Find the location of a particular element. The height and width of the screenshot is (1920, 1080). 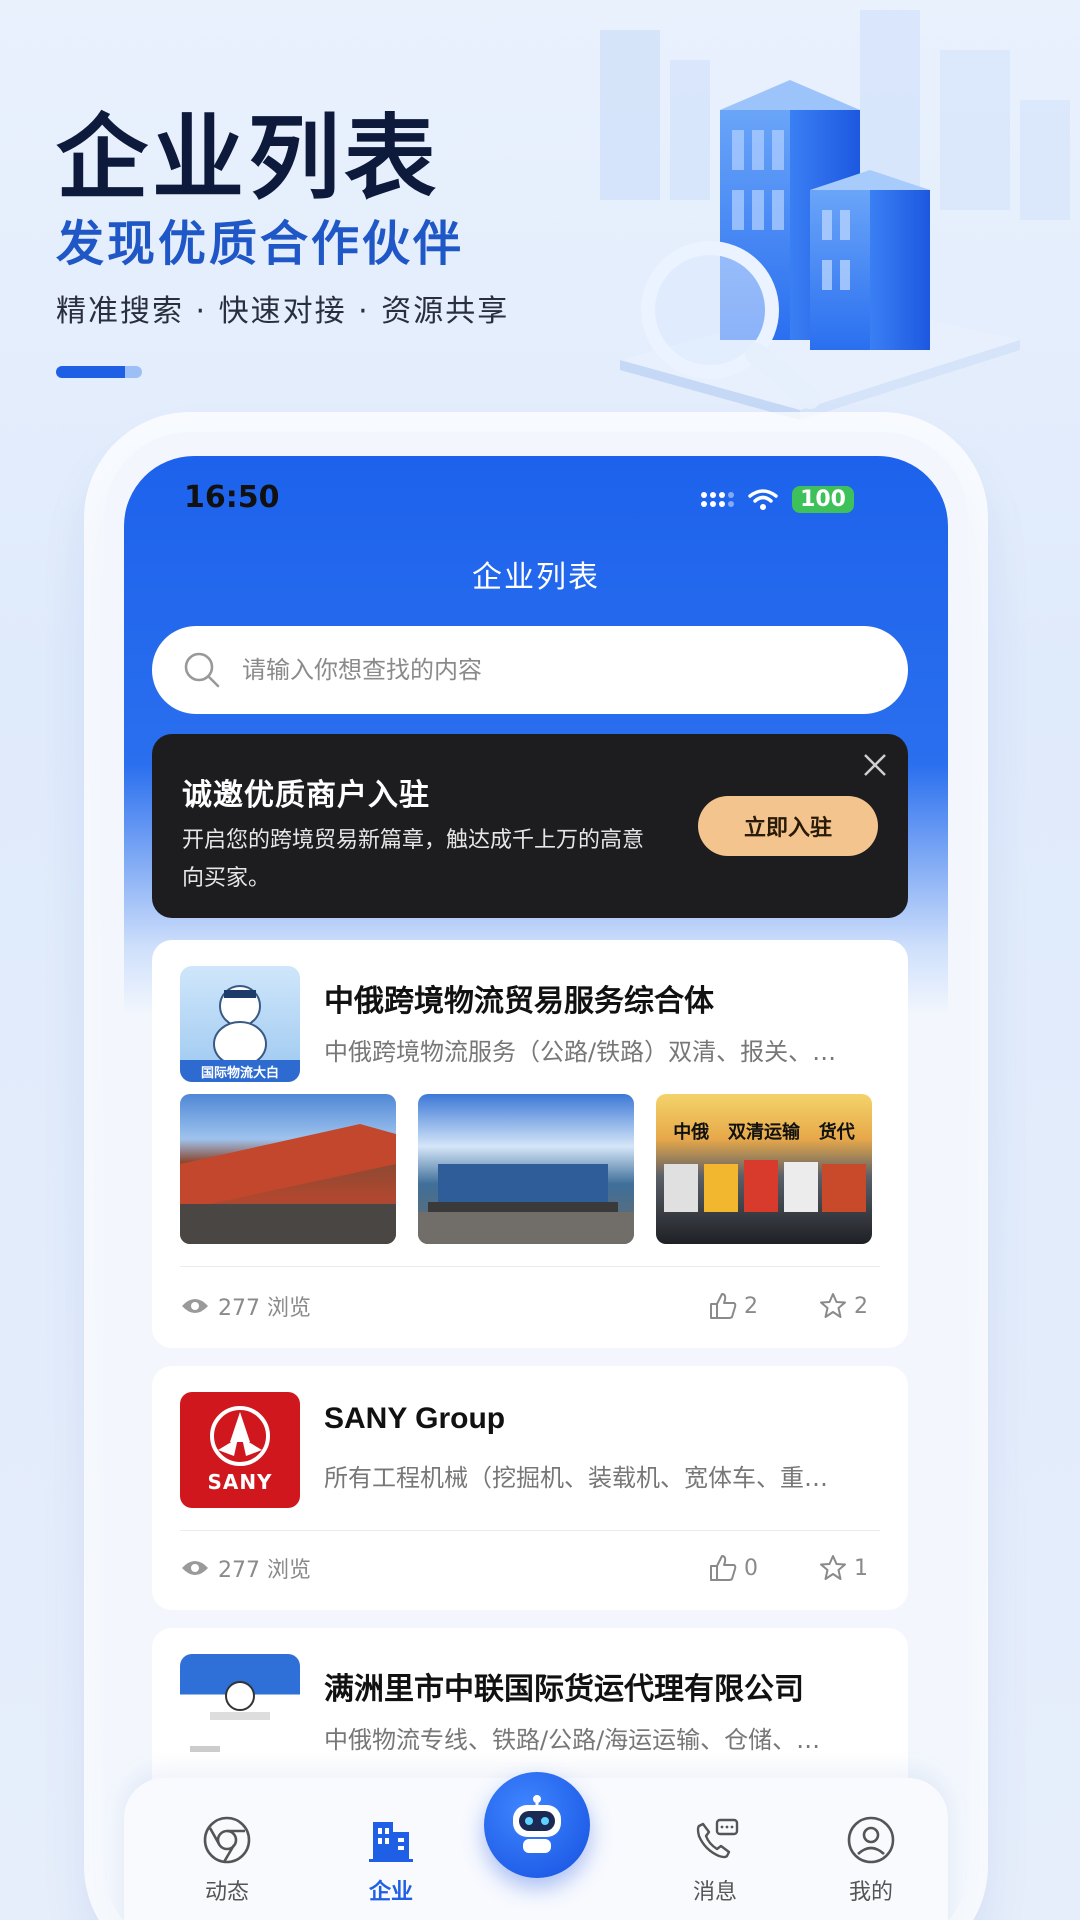

like-button: 2 is located at coordinates (733, 1306).